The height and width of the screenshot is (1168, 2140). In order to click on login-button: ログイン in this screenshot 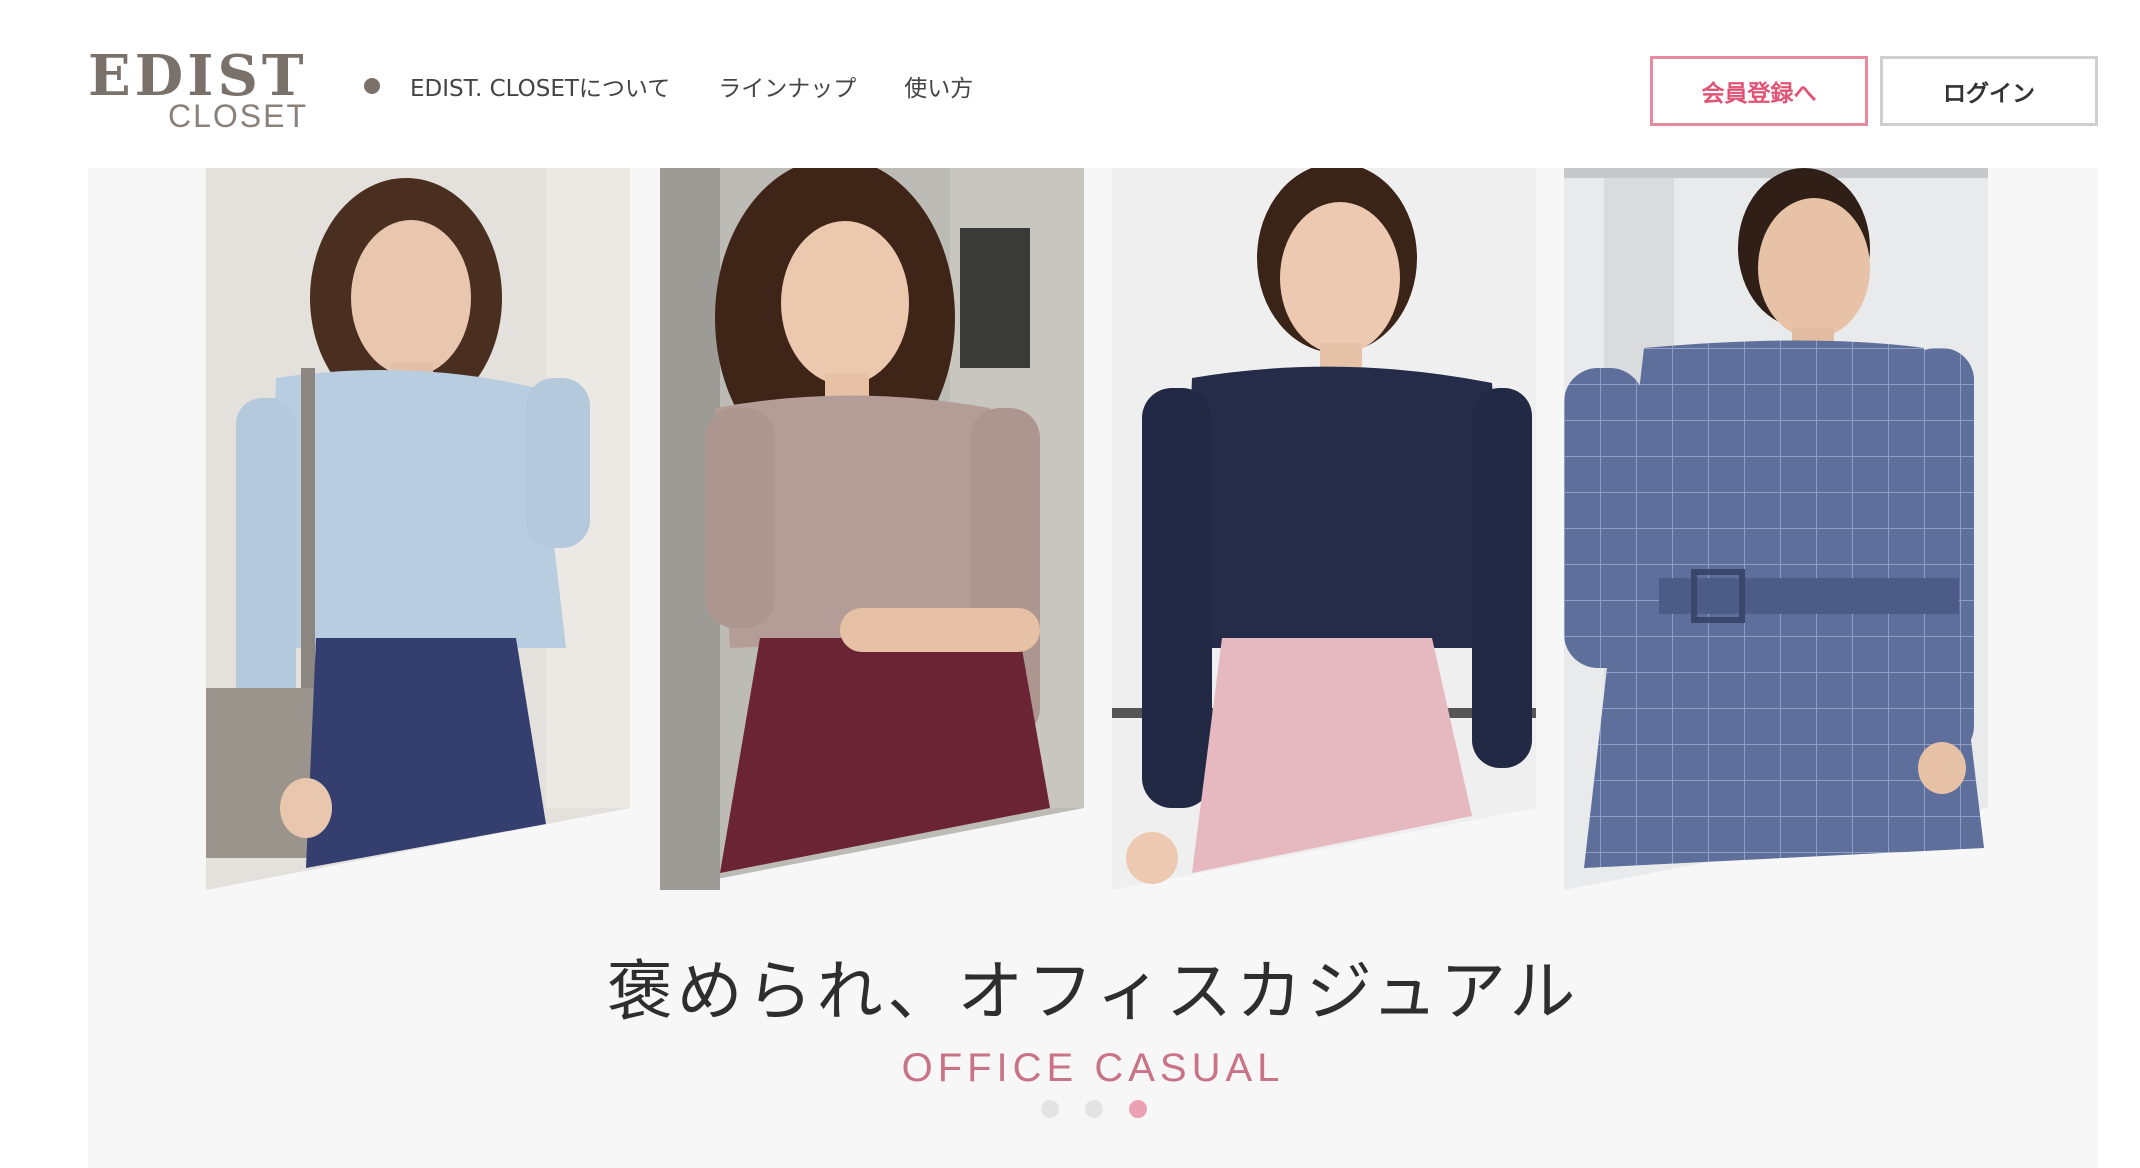, I will do `click(1989, 91)`.